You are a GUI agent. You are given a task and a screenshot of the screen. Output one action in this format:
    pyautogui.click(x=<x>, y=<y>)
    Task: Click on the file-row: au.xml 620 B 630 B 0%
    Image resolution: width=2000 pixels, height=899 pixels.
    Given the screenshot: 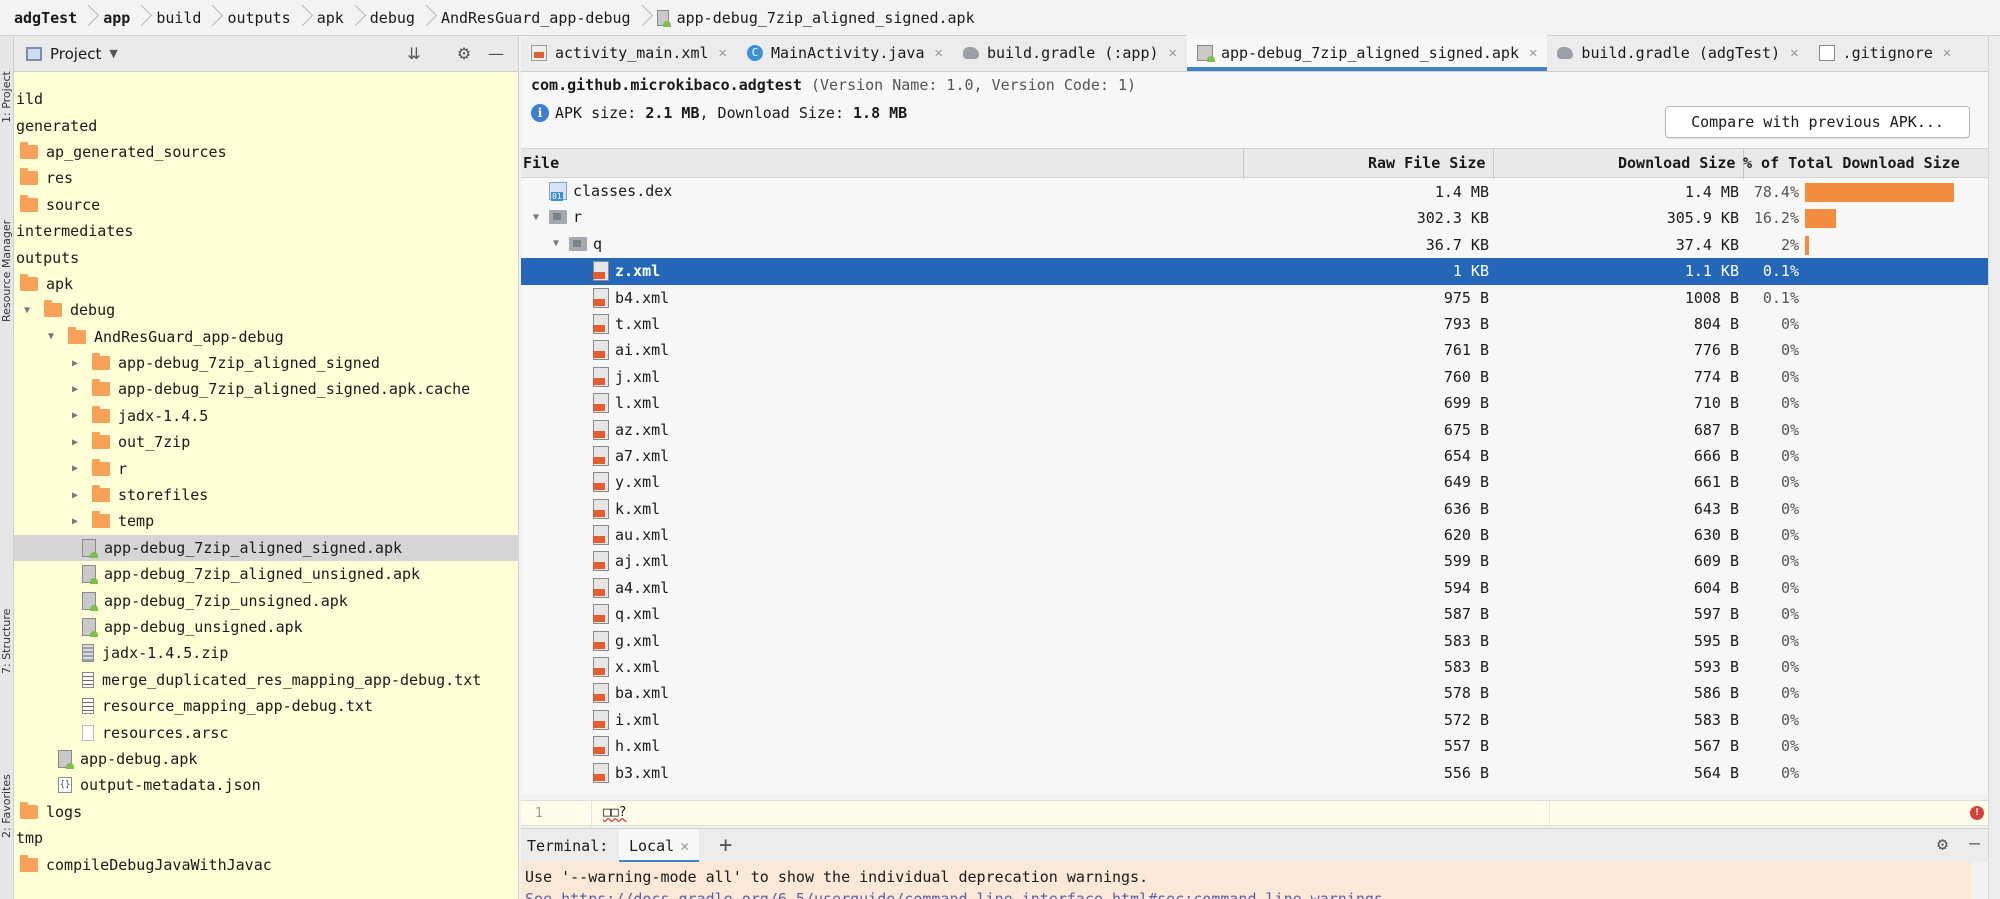 What is the action you would take?
    pyautogui.click(x=1260, y=535)
    